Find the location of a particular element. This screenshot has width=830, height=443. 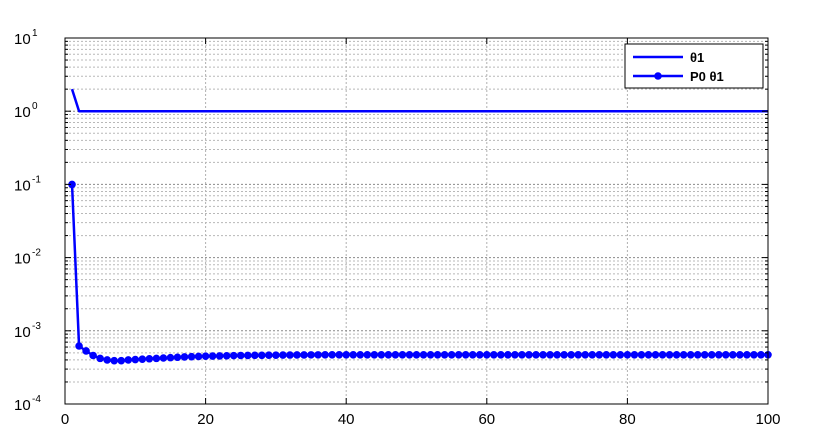

y-tick-label-exponent: -4 is located at coordinates (36, 399).